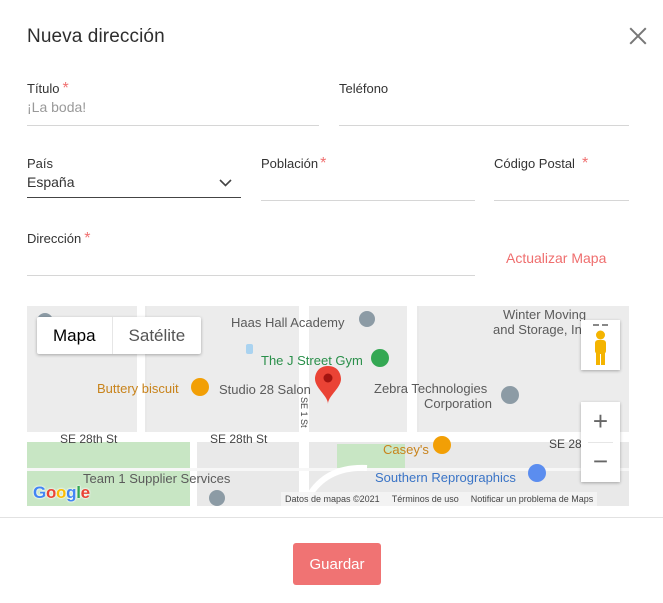 This screenshot has width=663, height=603. I want to click on footer-divider, so click(331, 517).